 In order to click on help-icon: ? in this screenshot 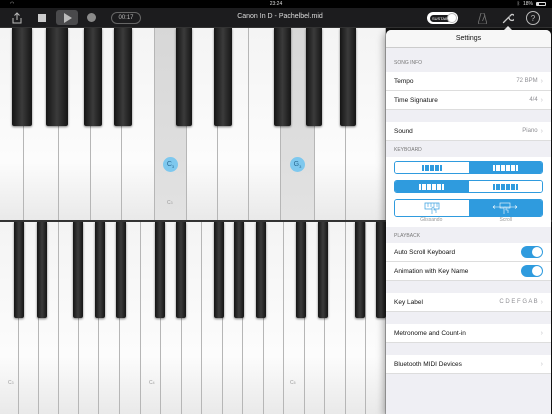, I will do `click(533, 18)`.